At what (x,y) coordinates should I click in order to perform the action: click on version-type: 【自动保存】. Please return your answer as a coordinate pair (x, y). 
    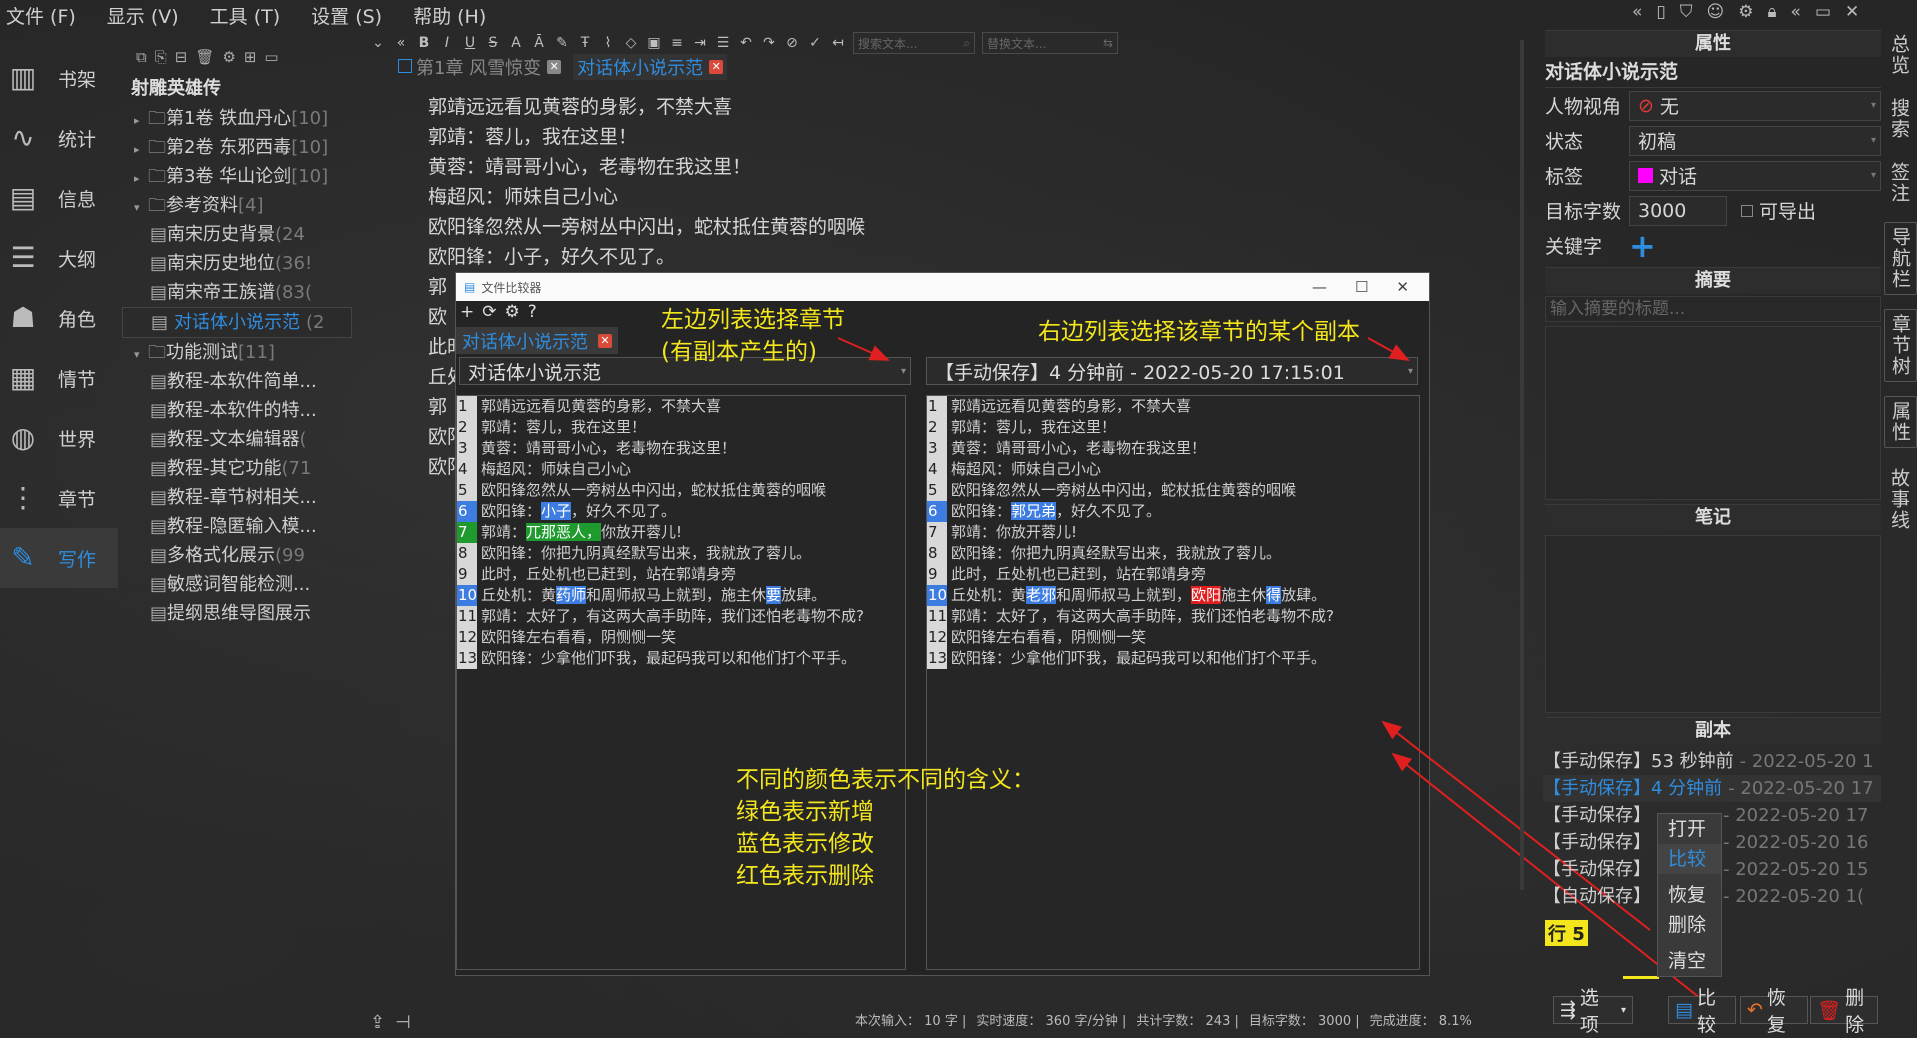
    Looking at the image, I should click on (1597, 896).